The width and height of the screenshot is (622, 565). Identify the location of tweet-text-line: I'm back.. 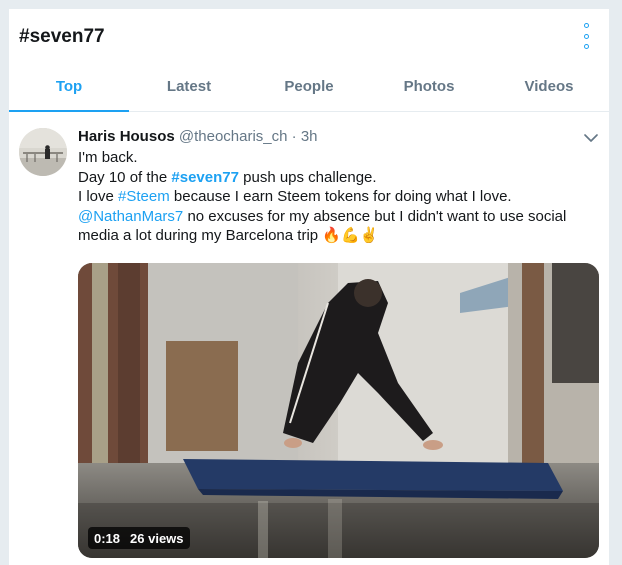
(108, 157).